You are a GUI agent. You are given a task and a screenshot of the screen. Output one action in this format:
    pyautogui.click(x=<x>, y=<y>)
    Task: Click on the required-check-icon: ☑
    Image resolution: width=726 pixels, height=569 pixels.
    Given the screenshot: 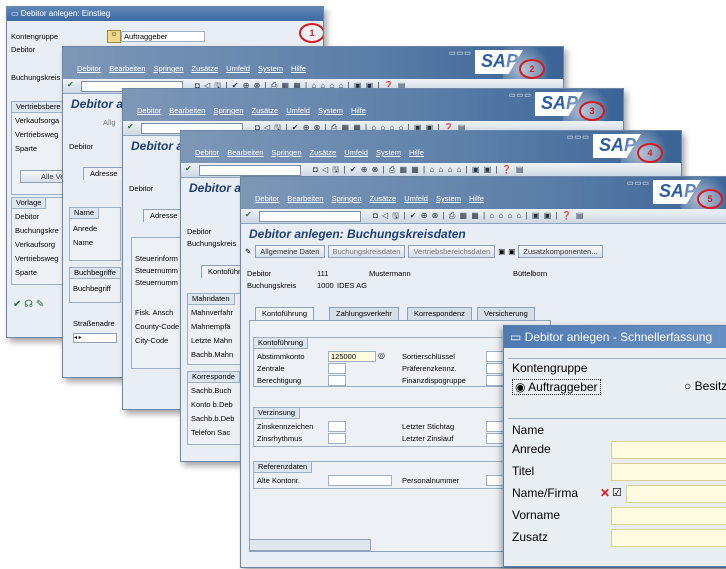 What is the action you would take?
    pyautogui.click(x=617, y=493)
    